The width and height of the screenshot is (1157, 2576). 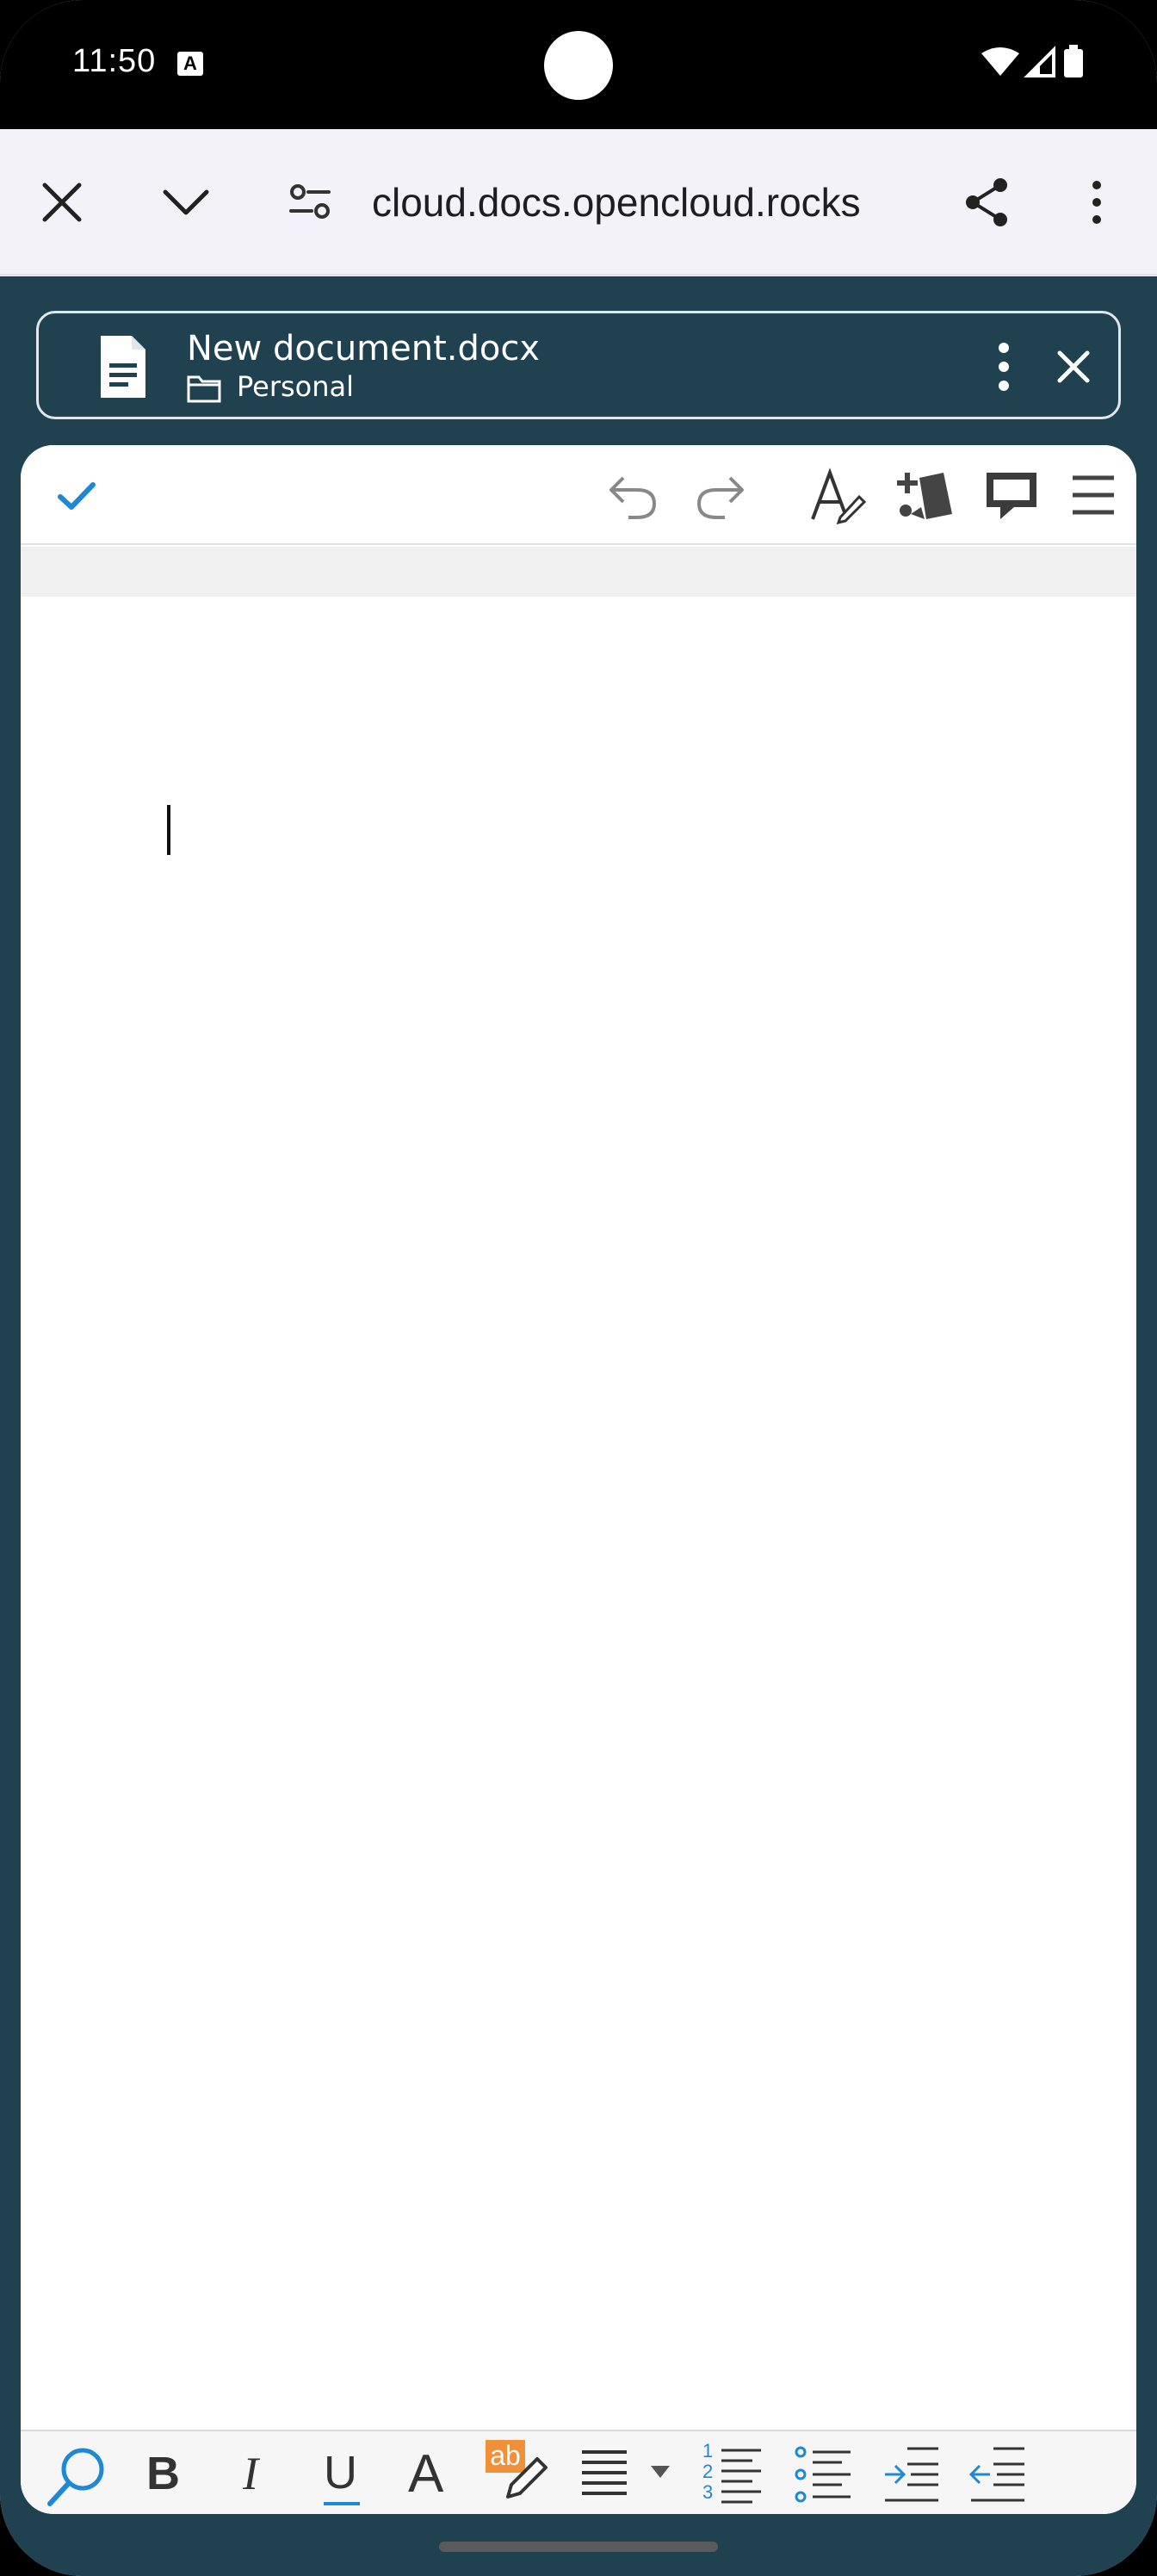 I want to click on dropdown-arrow-icon, so click(x=660, y=2473).